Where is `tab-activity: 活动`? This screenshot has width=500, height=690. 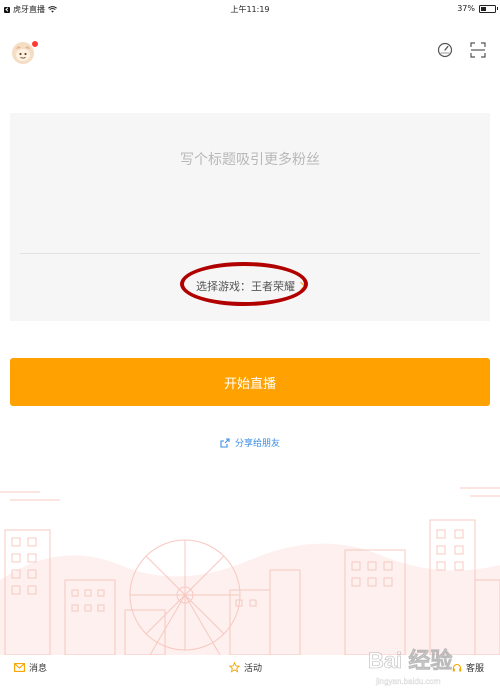
tab-activity: 活动 is located at coordinates (245, 667).